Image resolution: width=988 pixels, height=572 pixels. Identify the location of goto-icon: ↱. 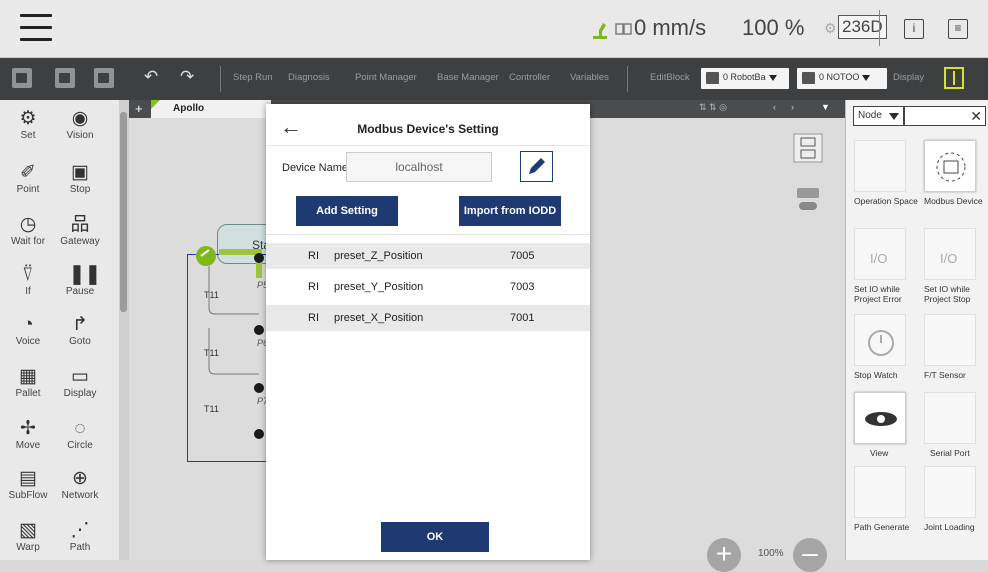
(80, 324).